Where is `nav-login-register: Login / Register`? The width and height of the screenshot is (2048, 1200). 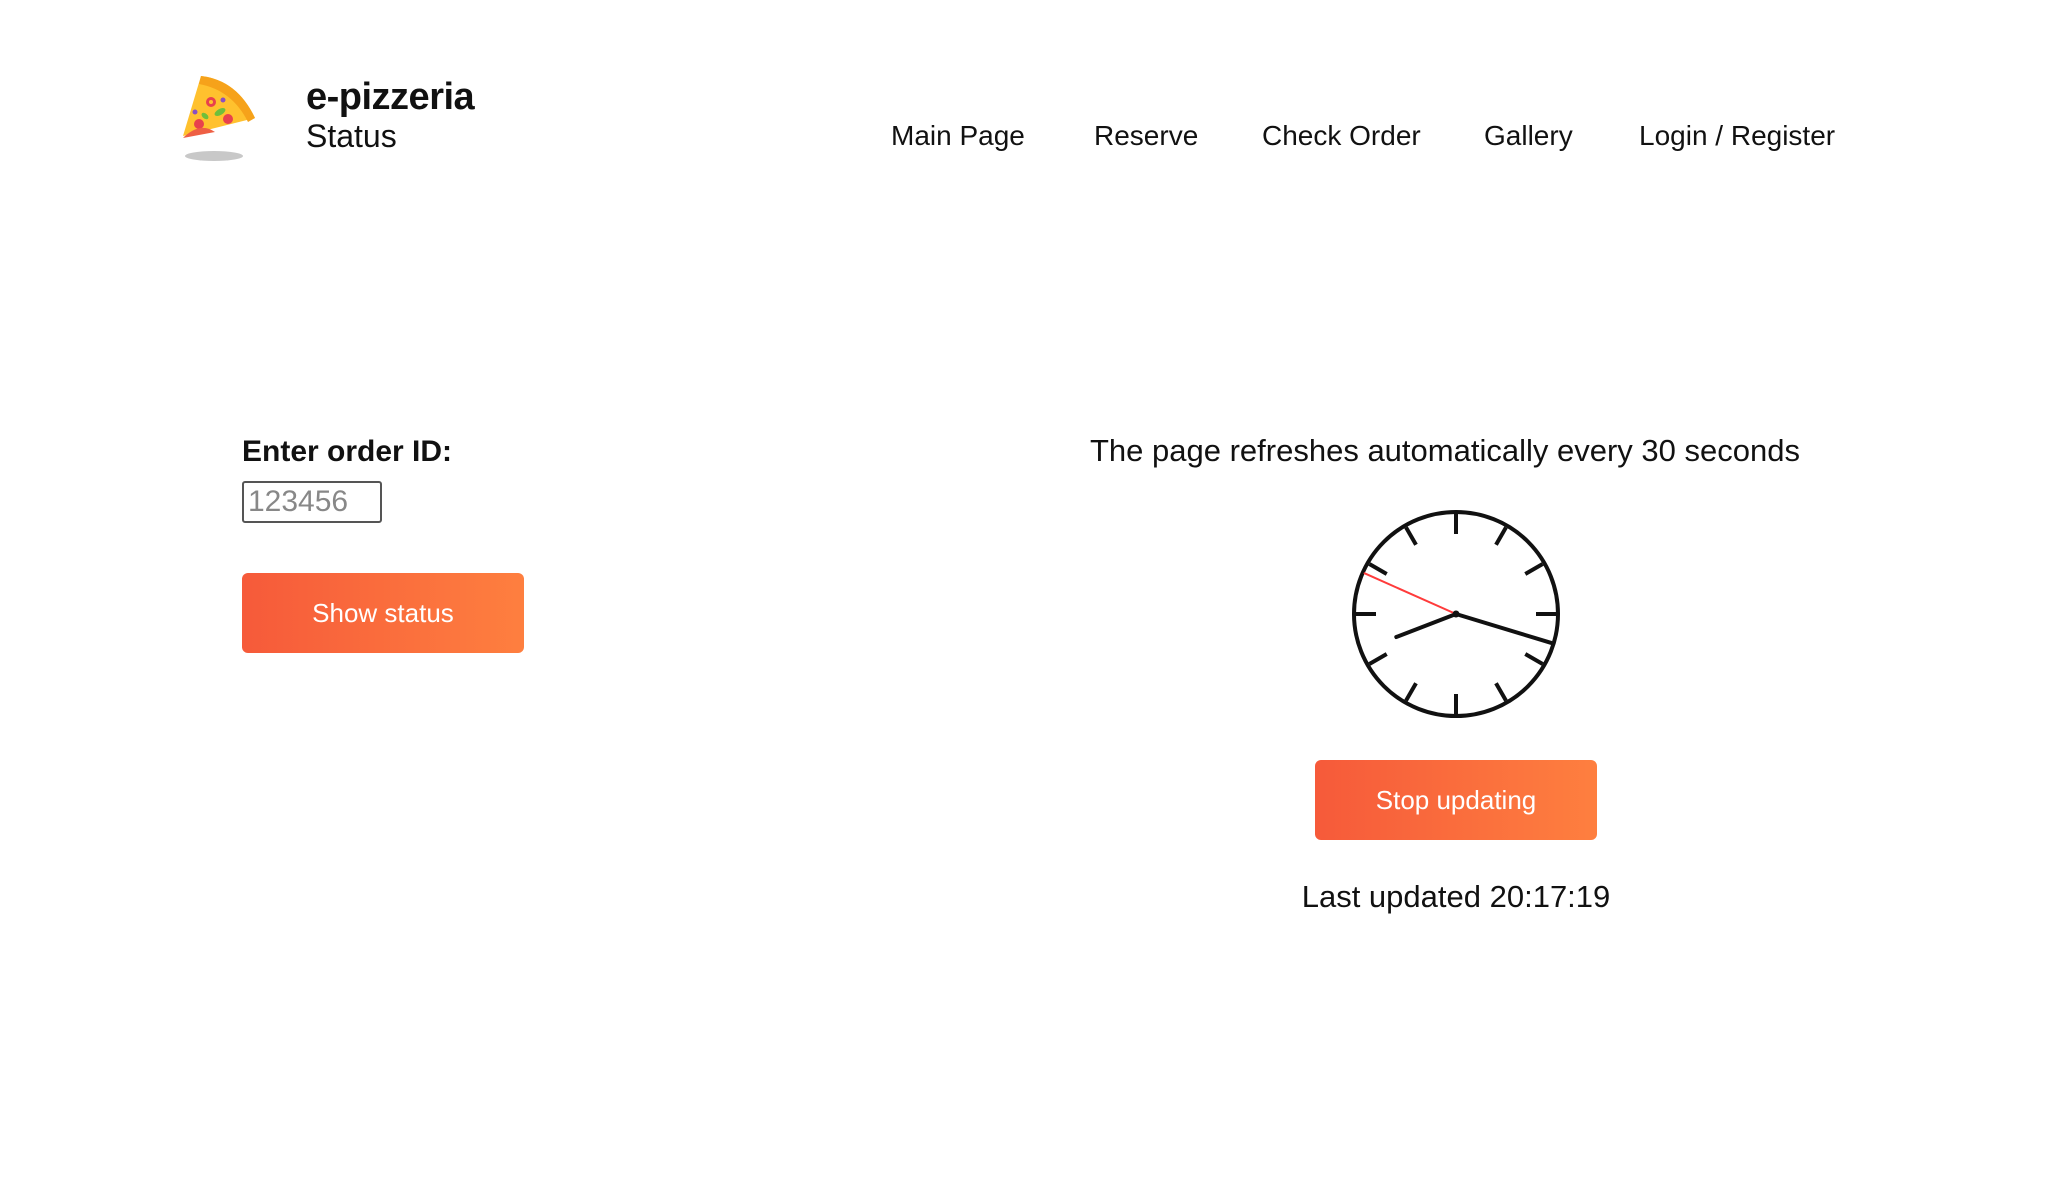 nav-login-register: Login / Register is located at coordinates (1737, 136).